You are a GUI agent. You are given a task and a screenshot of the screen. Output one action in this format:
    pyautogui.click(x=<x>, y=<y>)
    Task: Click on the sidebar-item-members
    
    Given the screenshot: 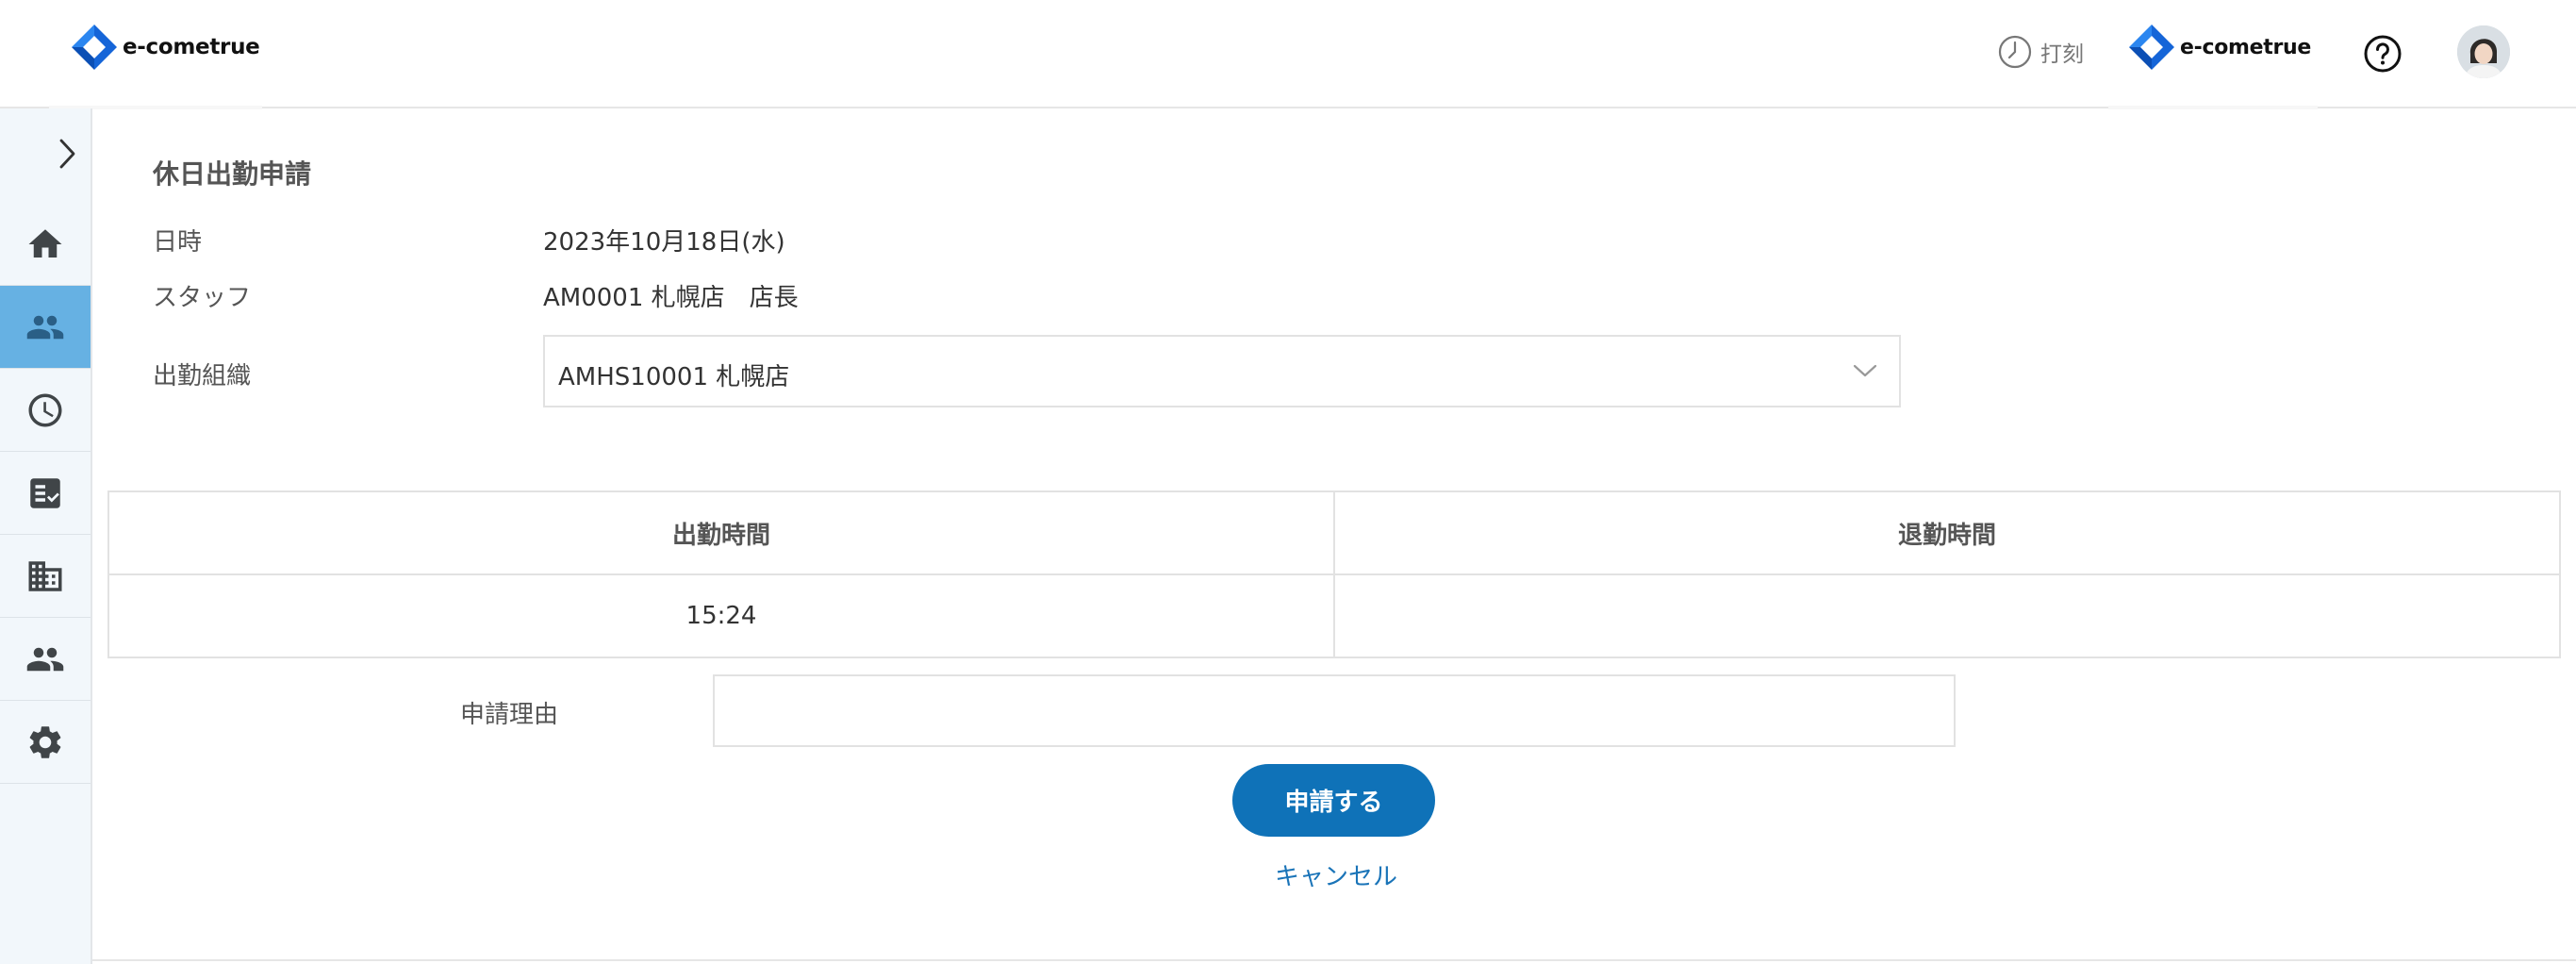 What is the action you would take?
    pyautogui.click(x=45, y=659)
    